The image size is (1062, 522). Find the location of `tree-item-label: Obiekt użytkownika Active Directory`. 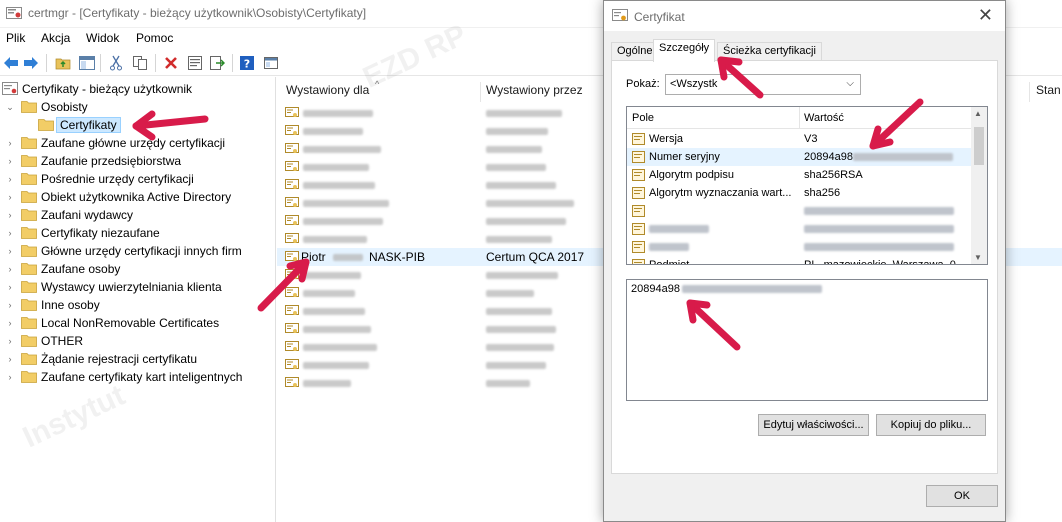

tree-item-label: Obiekt użytkownika Active Directory is located at coordinates (136, 197).